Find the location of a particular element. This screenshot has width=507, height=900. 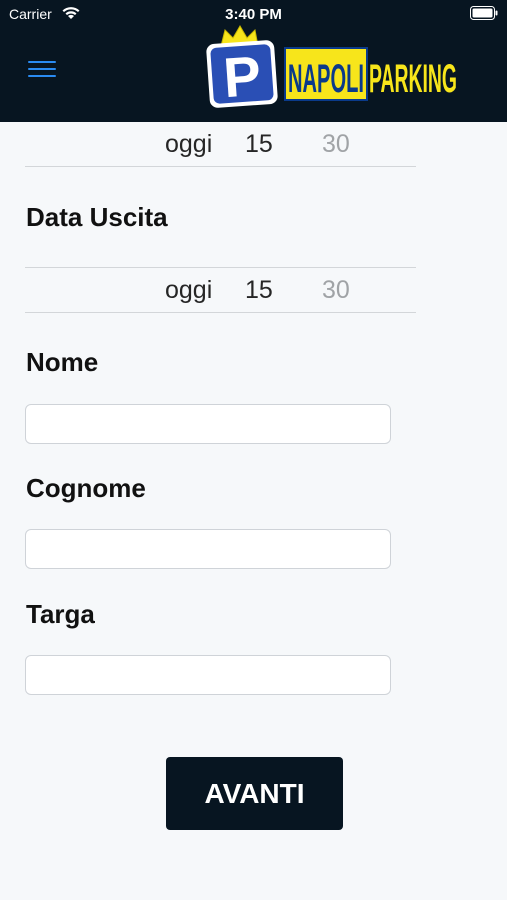

targa-input is located at coordinates (208, 675).